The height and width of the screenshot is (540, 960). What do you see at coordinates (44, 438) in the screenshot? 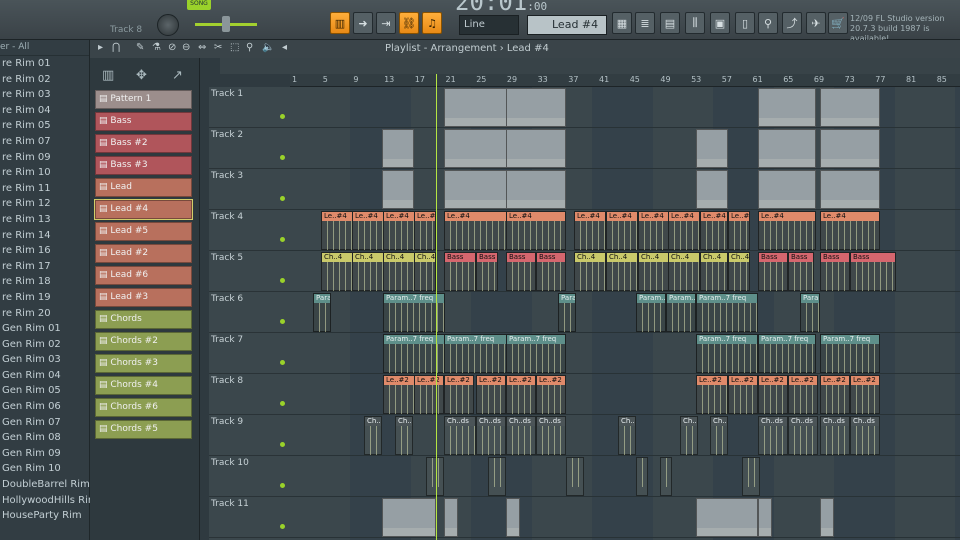
I see `browser-item: Gen Rim 08` at bounding box center [44, 438].